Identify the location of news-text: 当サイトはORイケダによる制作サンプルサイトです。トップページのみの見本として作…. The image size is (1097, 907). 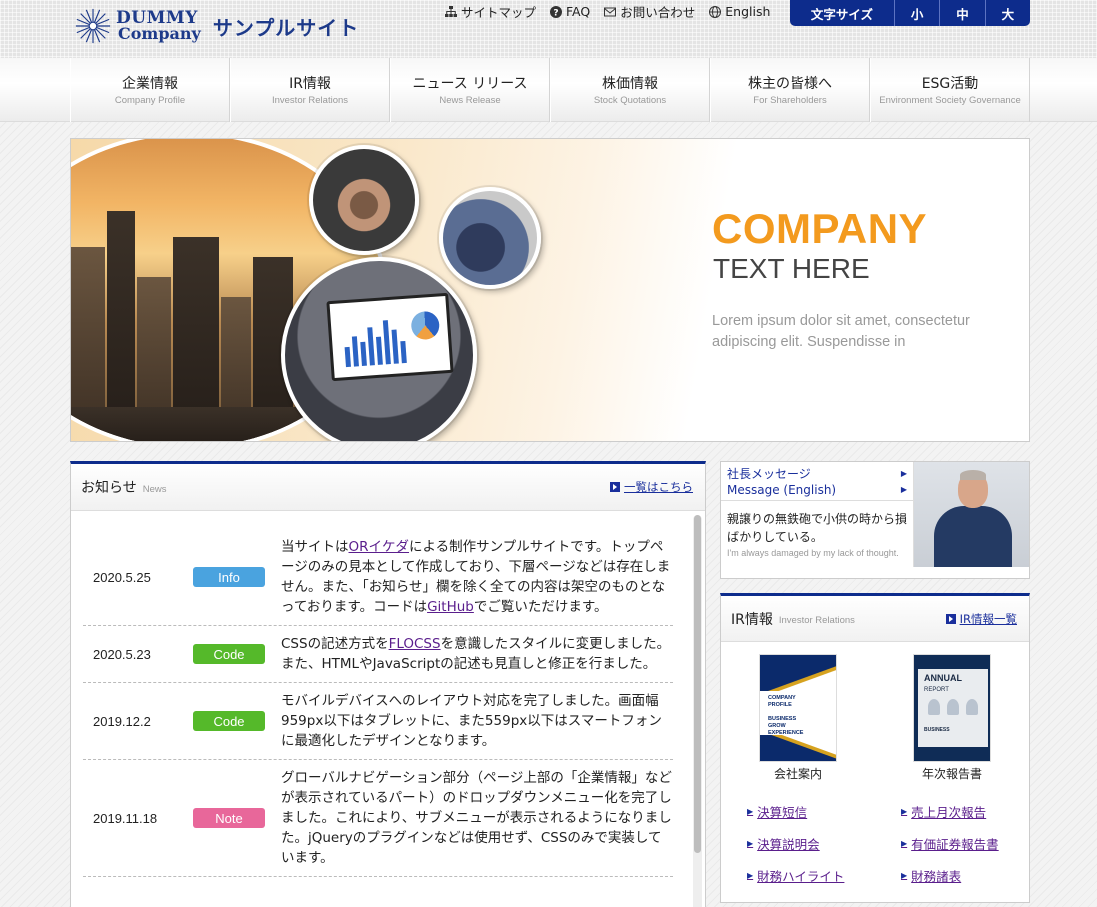
(476, 577).